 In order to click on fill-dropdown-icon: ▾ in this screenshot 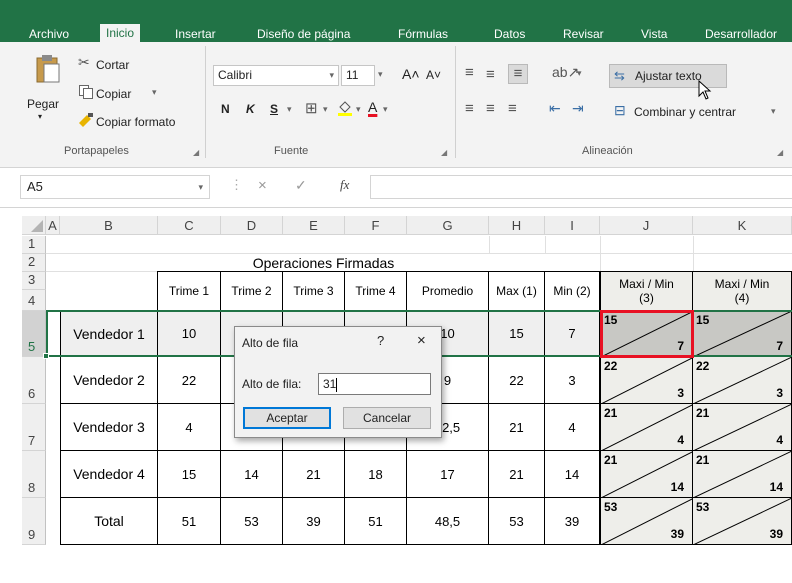, I will do `click(358, 109)`.